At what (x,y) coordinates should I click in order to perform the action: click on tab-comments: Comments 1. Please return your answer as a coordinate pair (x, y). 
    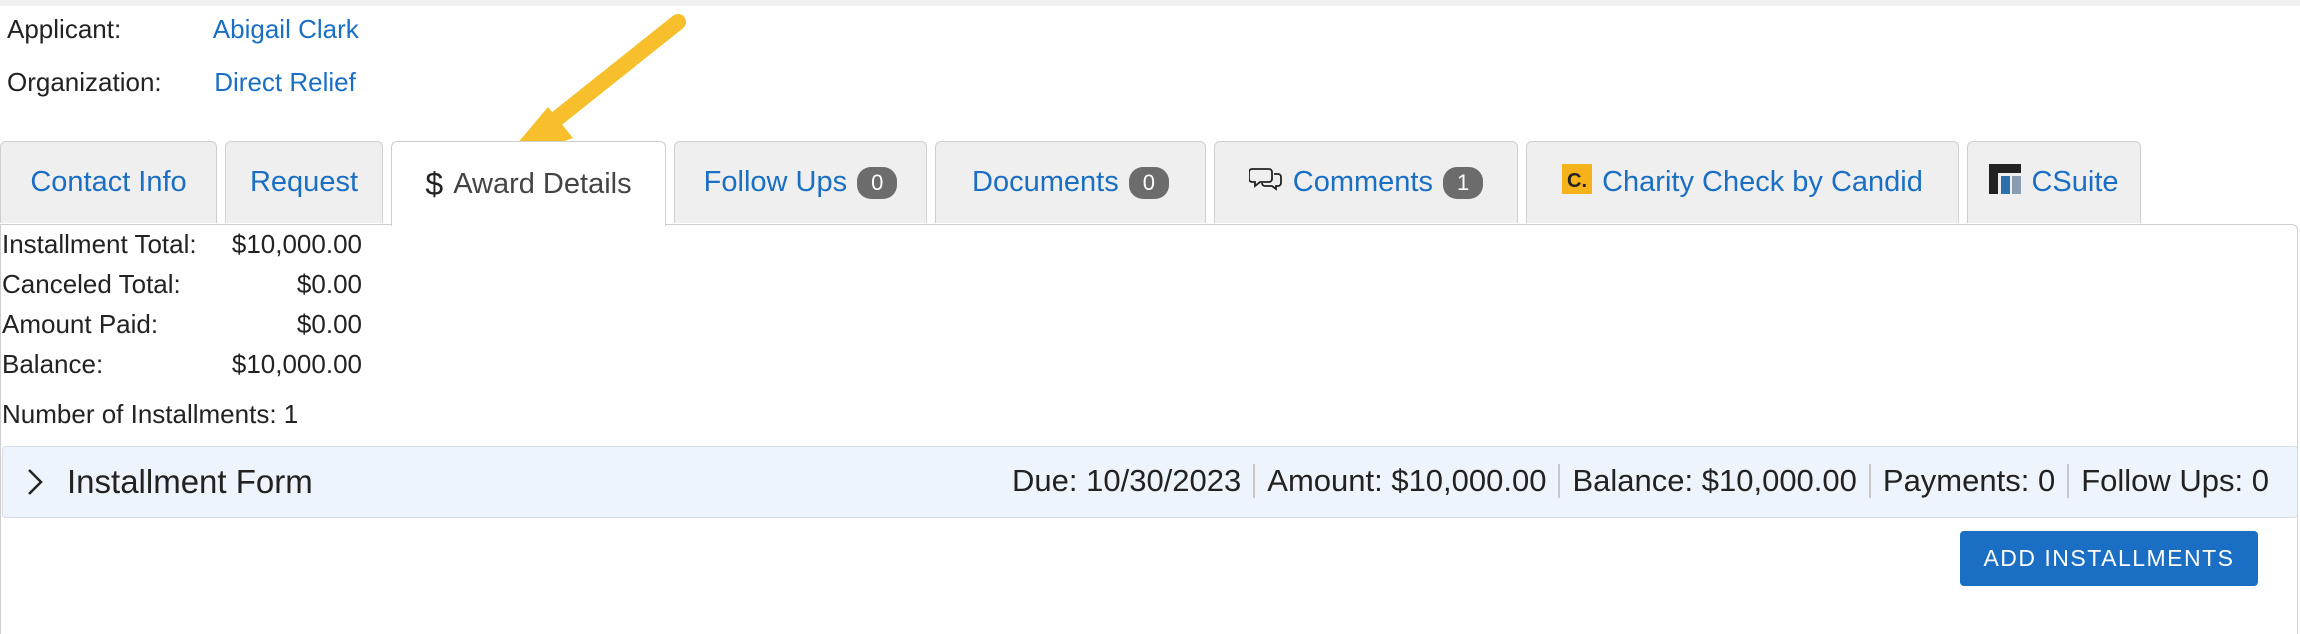
    Looking at the image, I should click on (1366, 182).